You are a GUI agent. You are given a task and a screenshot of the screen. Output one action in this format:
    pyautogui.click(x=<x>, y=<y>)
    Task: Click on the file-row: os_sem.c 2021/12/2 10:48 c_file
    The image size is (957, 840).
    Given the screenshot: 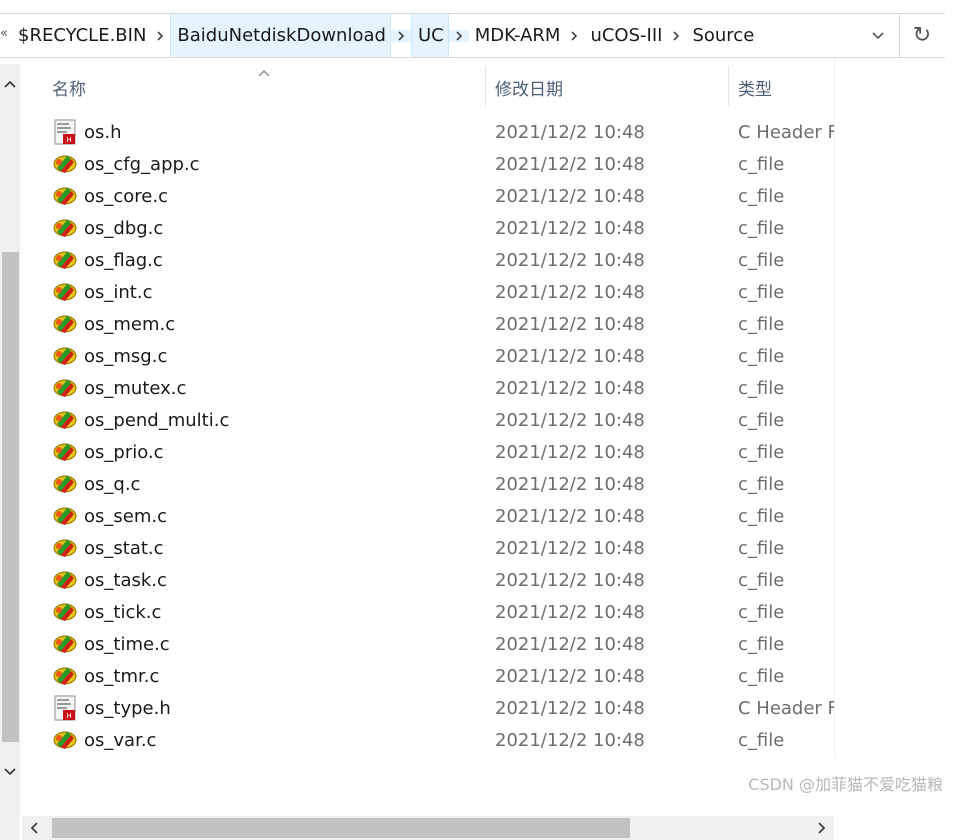 What is the action you would take?
    pyautogui.click(x=428, y=516)
    